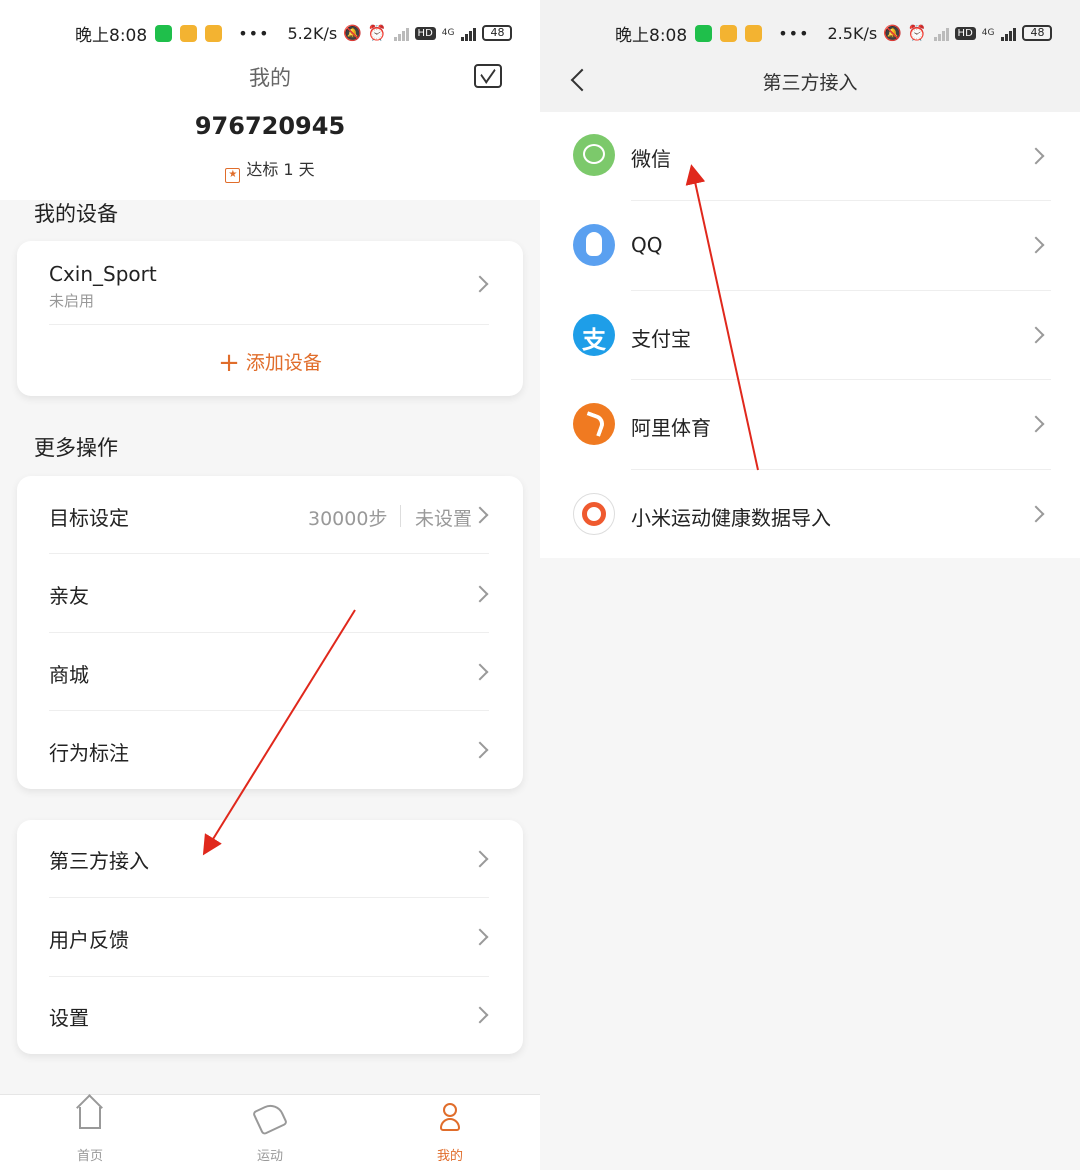 This screenshot has height=1170, width=1080. What do you see at coordinates (103, 274) in the screenshot?
I see `device-name: Cxin_Sport` at bounding box center [103, 274].